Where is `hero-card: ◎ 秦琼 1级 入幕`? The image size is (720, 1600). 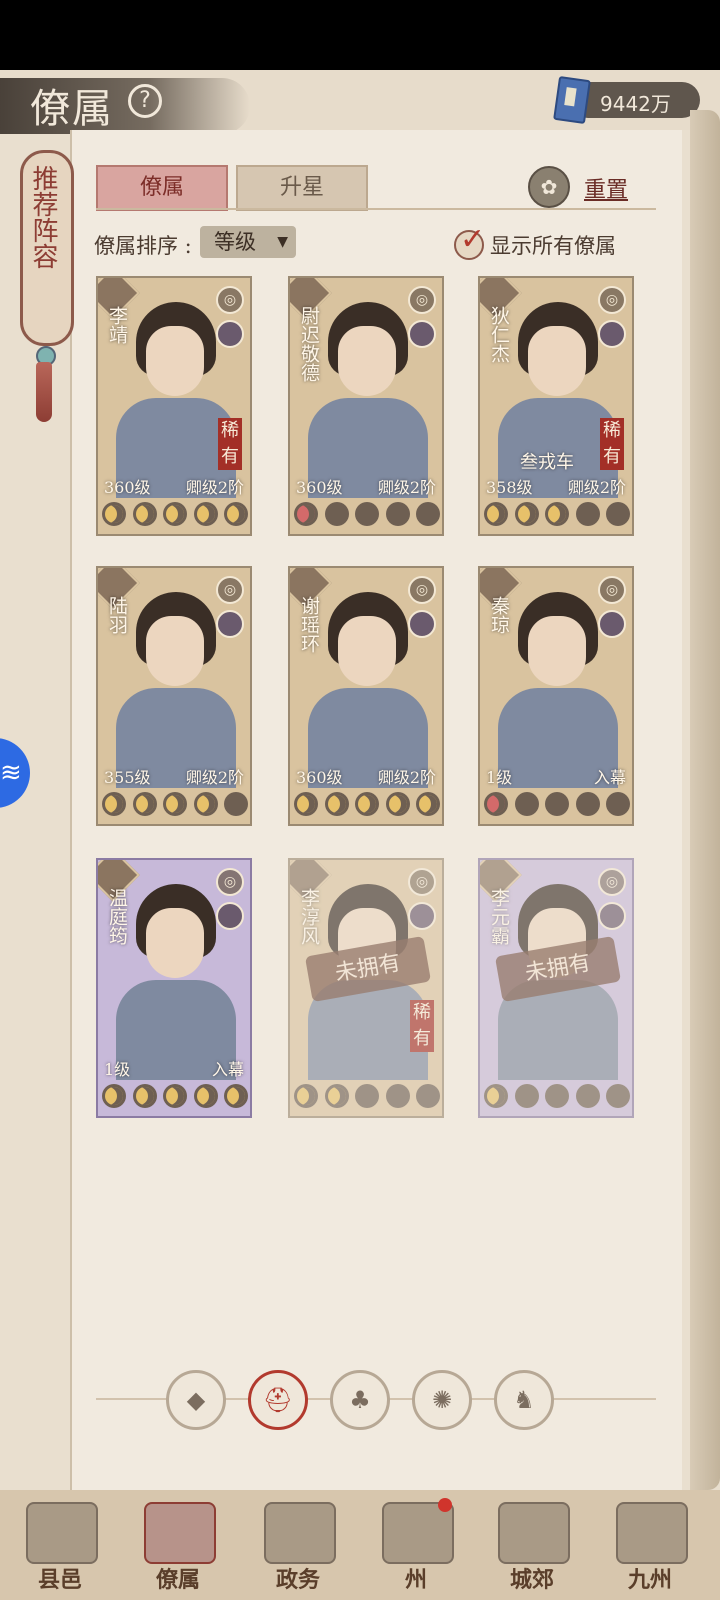 hero-card: ◎ 秦琼 1级 入幕 is located at coordinates (556, 696).